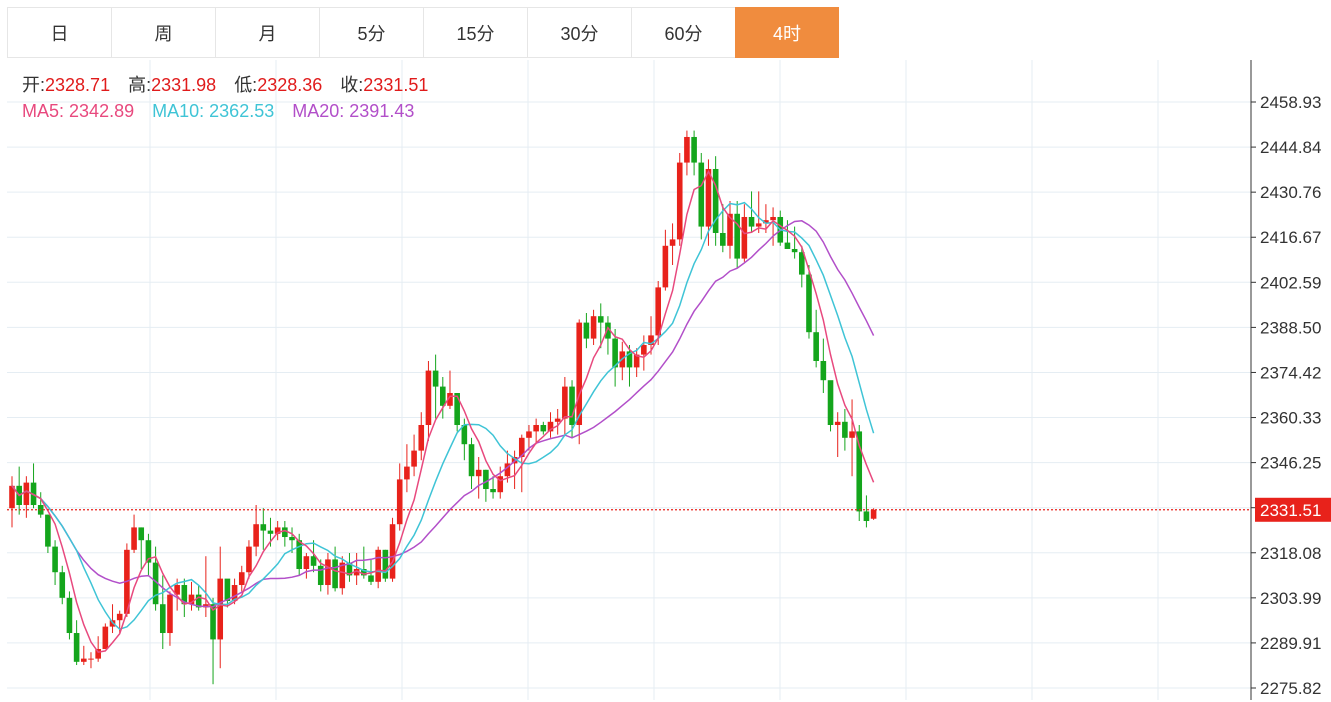  What do you see at coordinates (184, 85) in the screenshot?
I see `high-value: 2331.98` at bounding box center [184, 85].